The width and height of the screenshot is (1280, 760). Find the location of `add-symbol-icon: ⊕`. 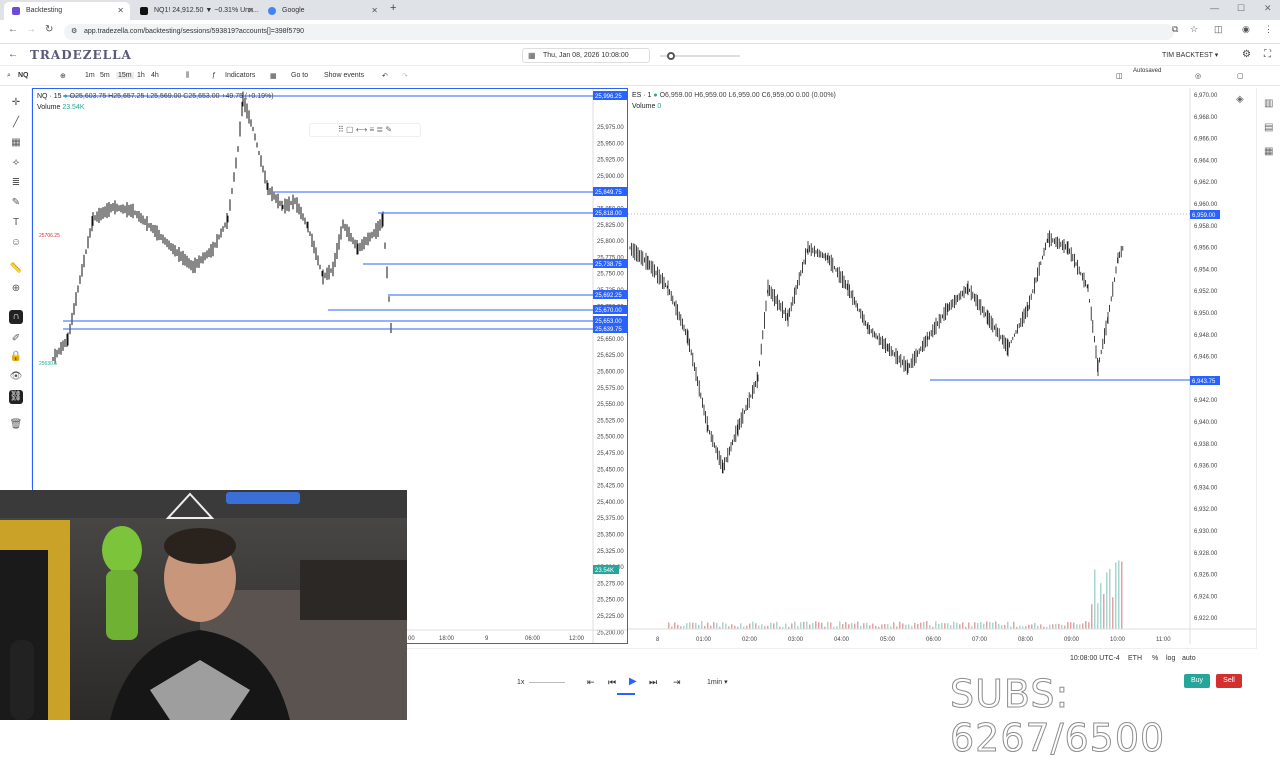

add-symbol-icon: ⊕ is located at coordinates (63, 76).